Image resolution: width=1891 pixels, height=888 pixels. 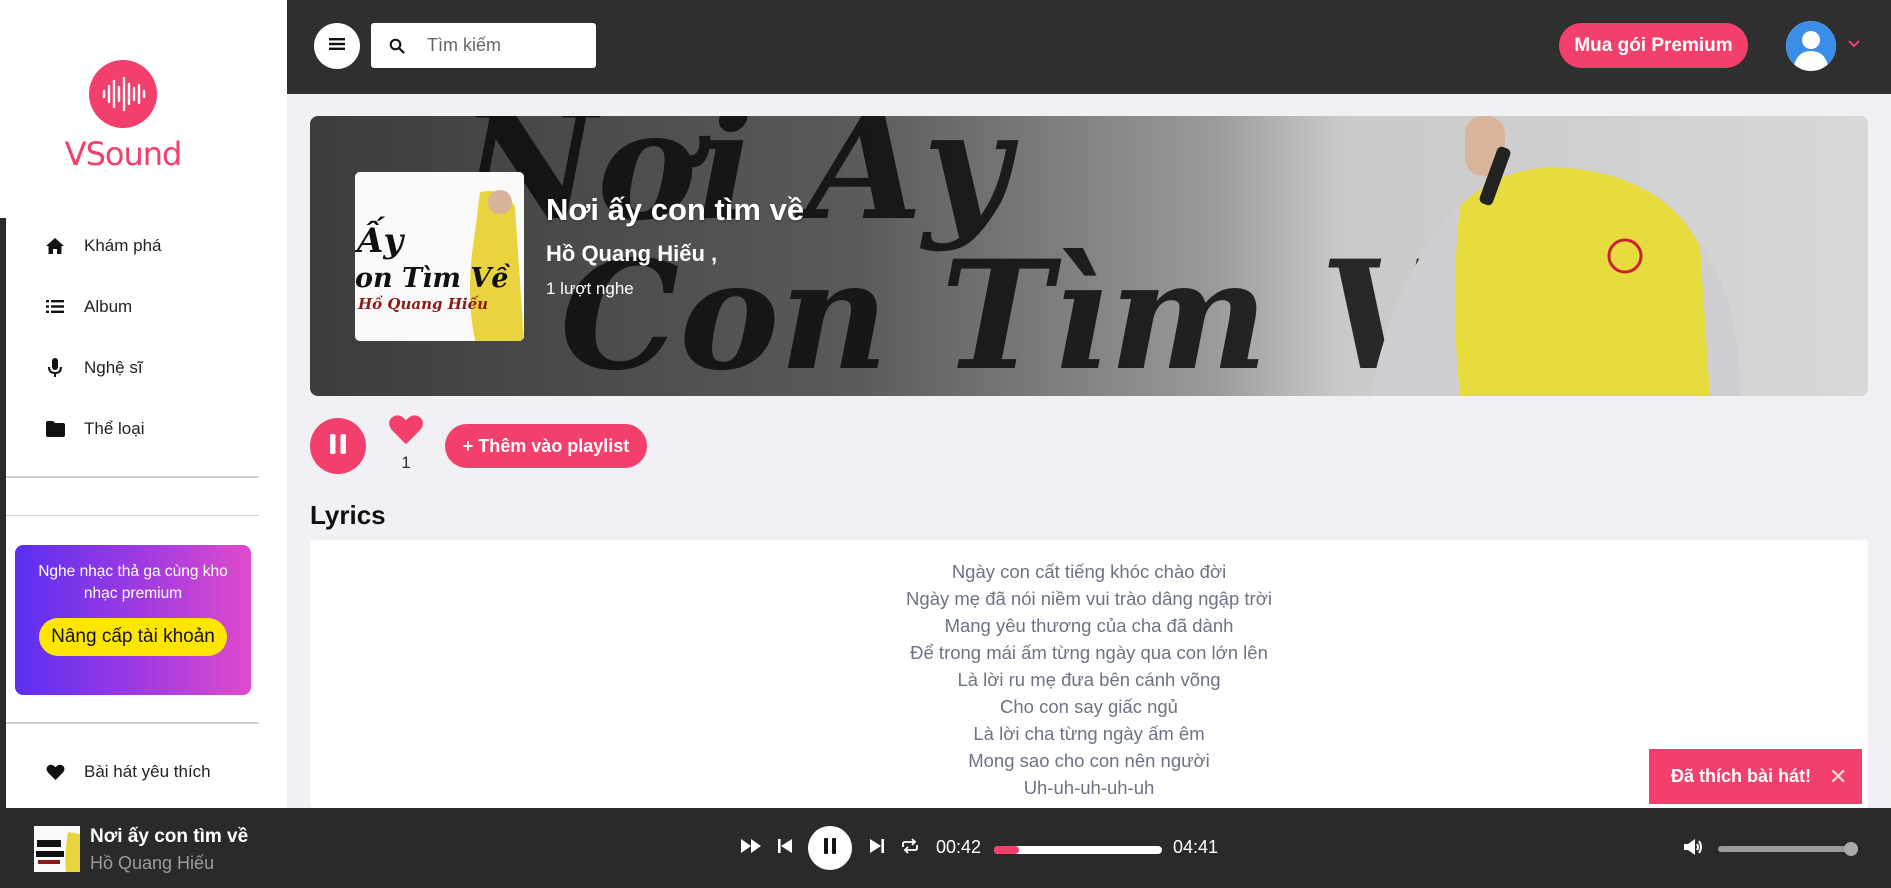 I want to click on lyric-line: Là lời ru mẹ đưa bên cánh võng, so click(x=1089, y=679).